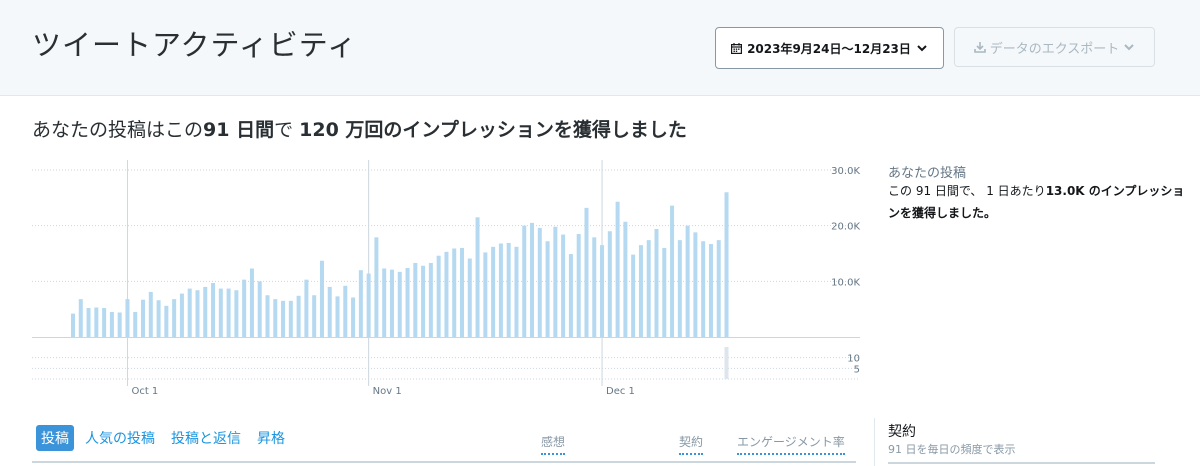  I want to click on side-daily-average: 13.0K, so click(1065, 191).